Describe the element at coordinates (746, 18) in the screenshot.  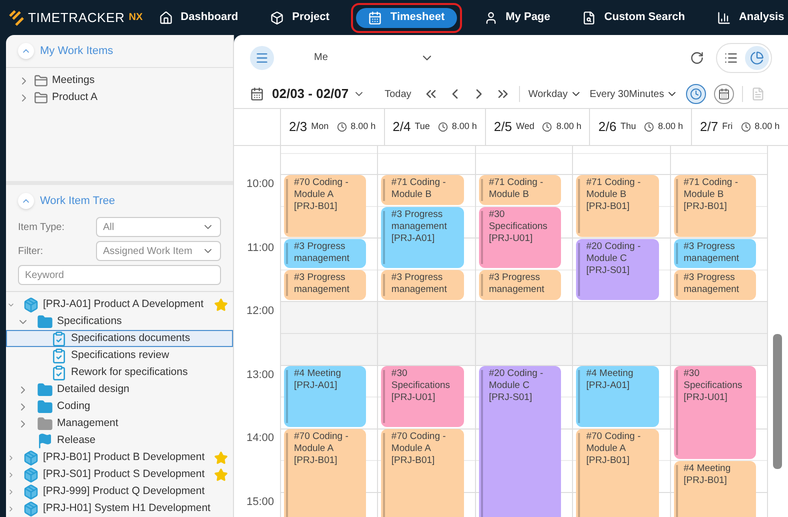
I see `nav-tab: Analysis` at that location.